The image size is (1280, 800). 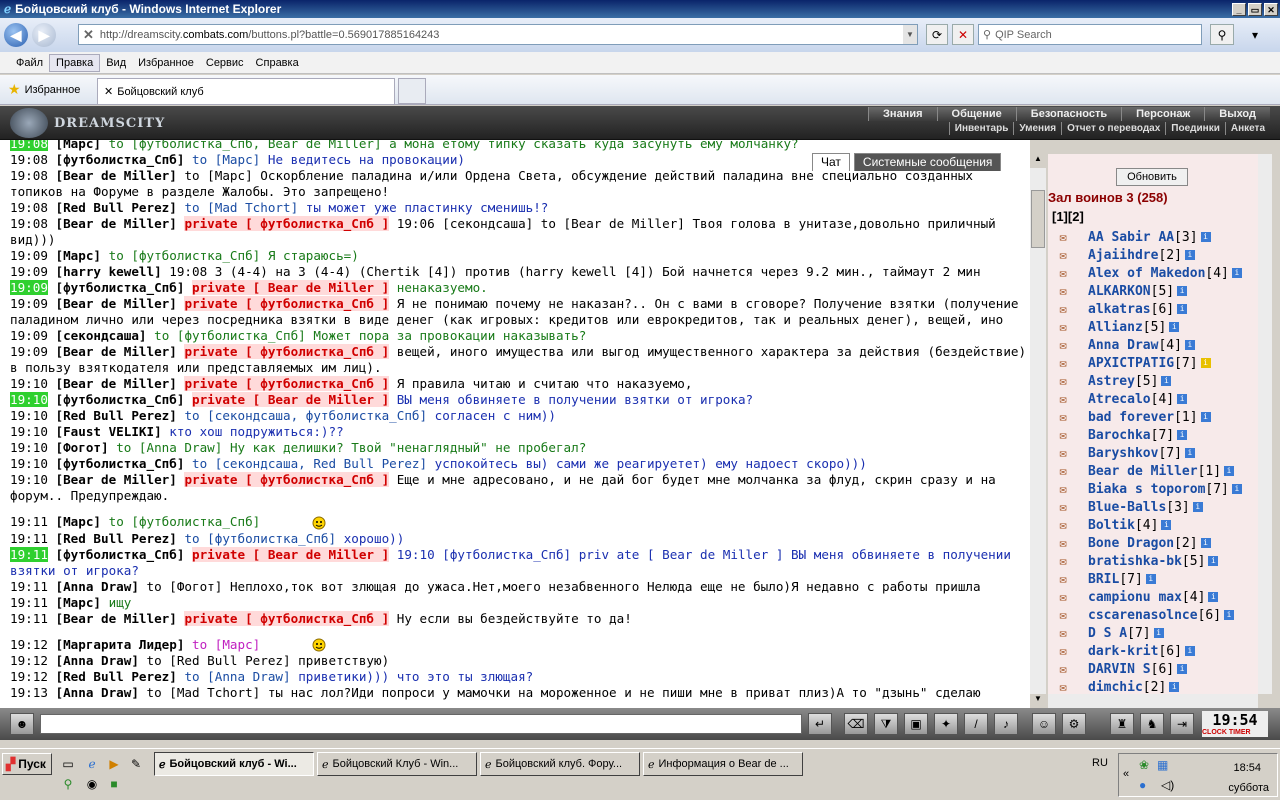 I want to click on network-icon: ⚲, so click(x=68, y=785).